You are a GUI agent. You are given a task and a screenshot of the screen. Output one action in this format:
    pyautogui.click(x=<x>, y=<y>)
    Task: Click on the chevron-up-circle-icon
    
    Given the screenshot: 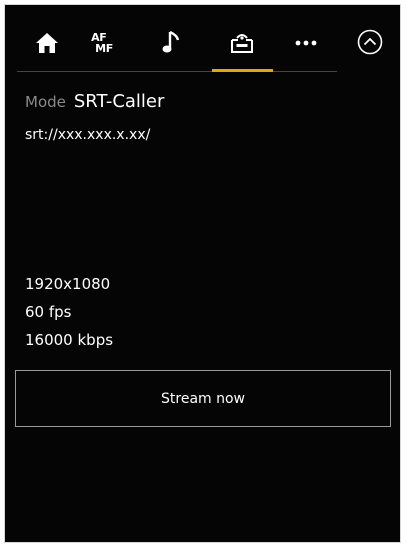 What is the action you would take?
    pyautogui.click(x=370, y=42)
    